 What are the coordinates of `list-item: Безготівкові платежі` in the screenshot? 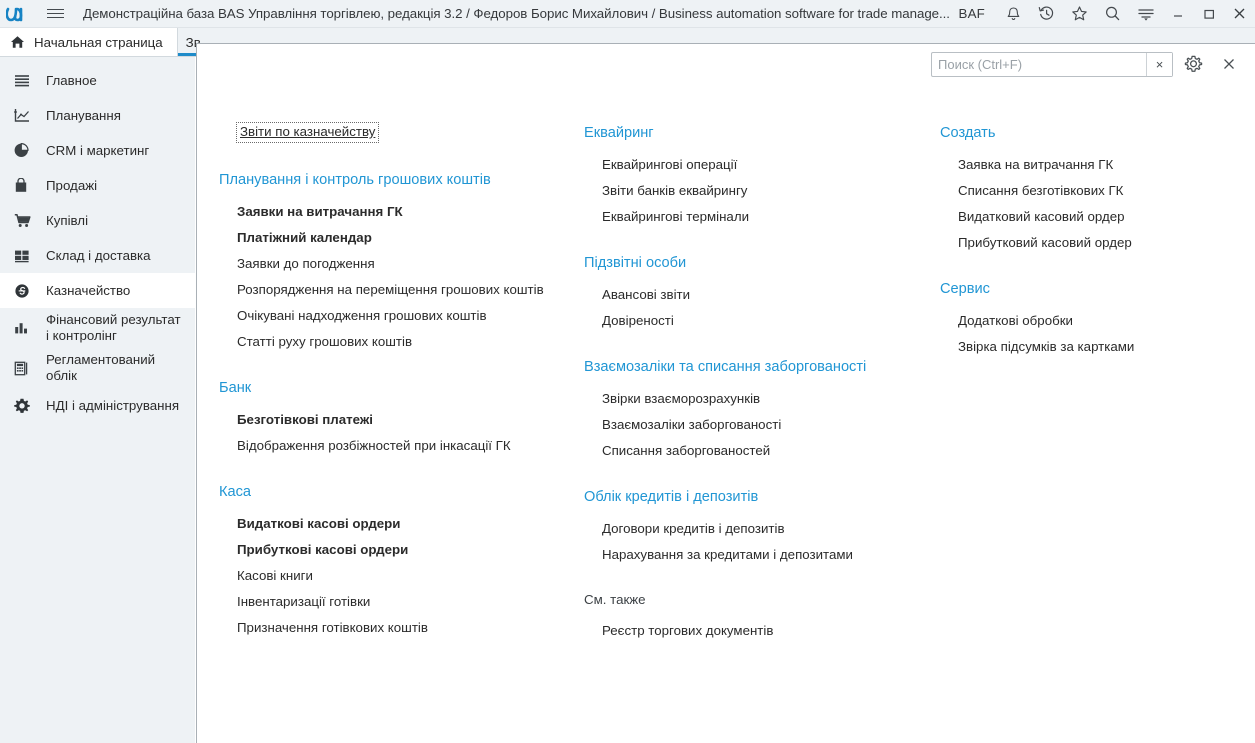 It's located at (399, 420).